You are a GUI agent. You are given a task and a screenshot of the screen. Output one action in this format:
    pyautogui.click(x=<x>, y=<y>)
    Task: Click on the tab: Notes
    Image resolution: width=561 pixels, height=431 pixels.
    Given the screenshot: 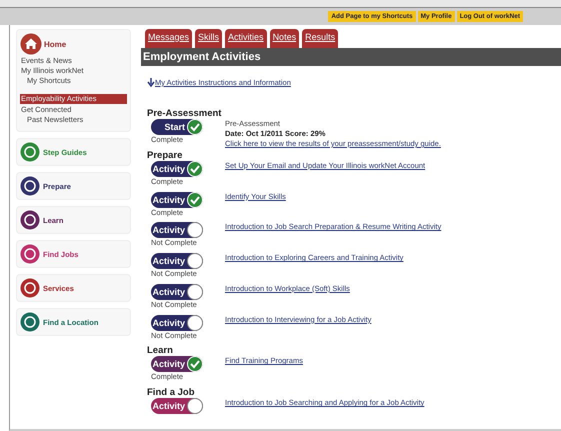 What is the action you would take?
    pyautogui.click(x=285, y=38)
    